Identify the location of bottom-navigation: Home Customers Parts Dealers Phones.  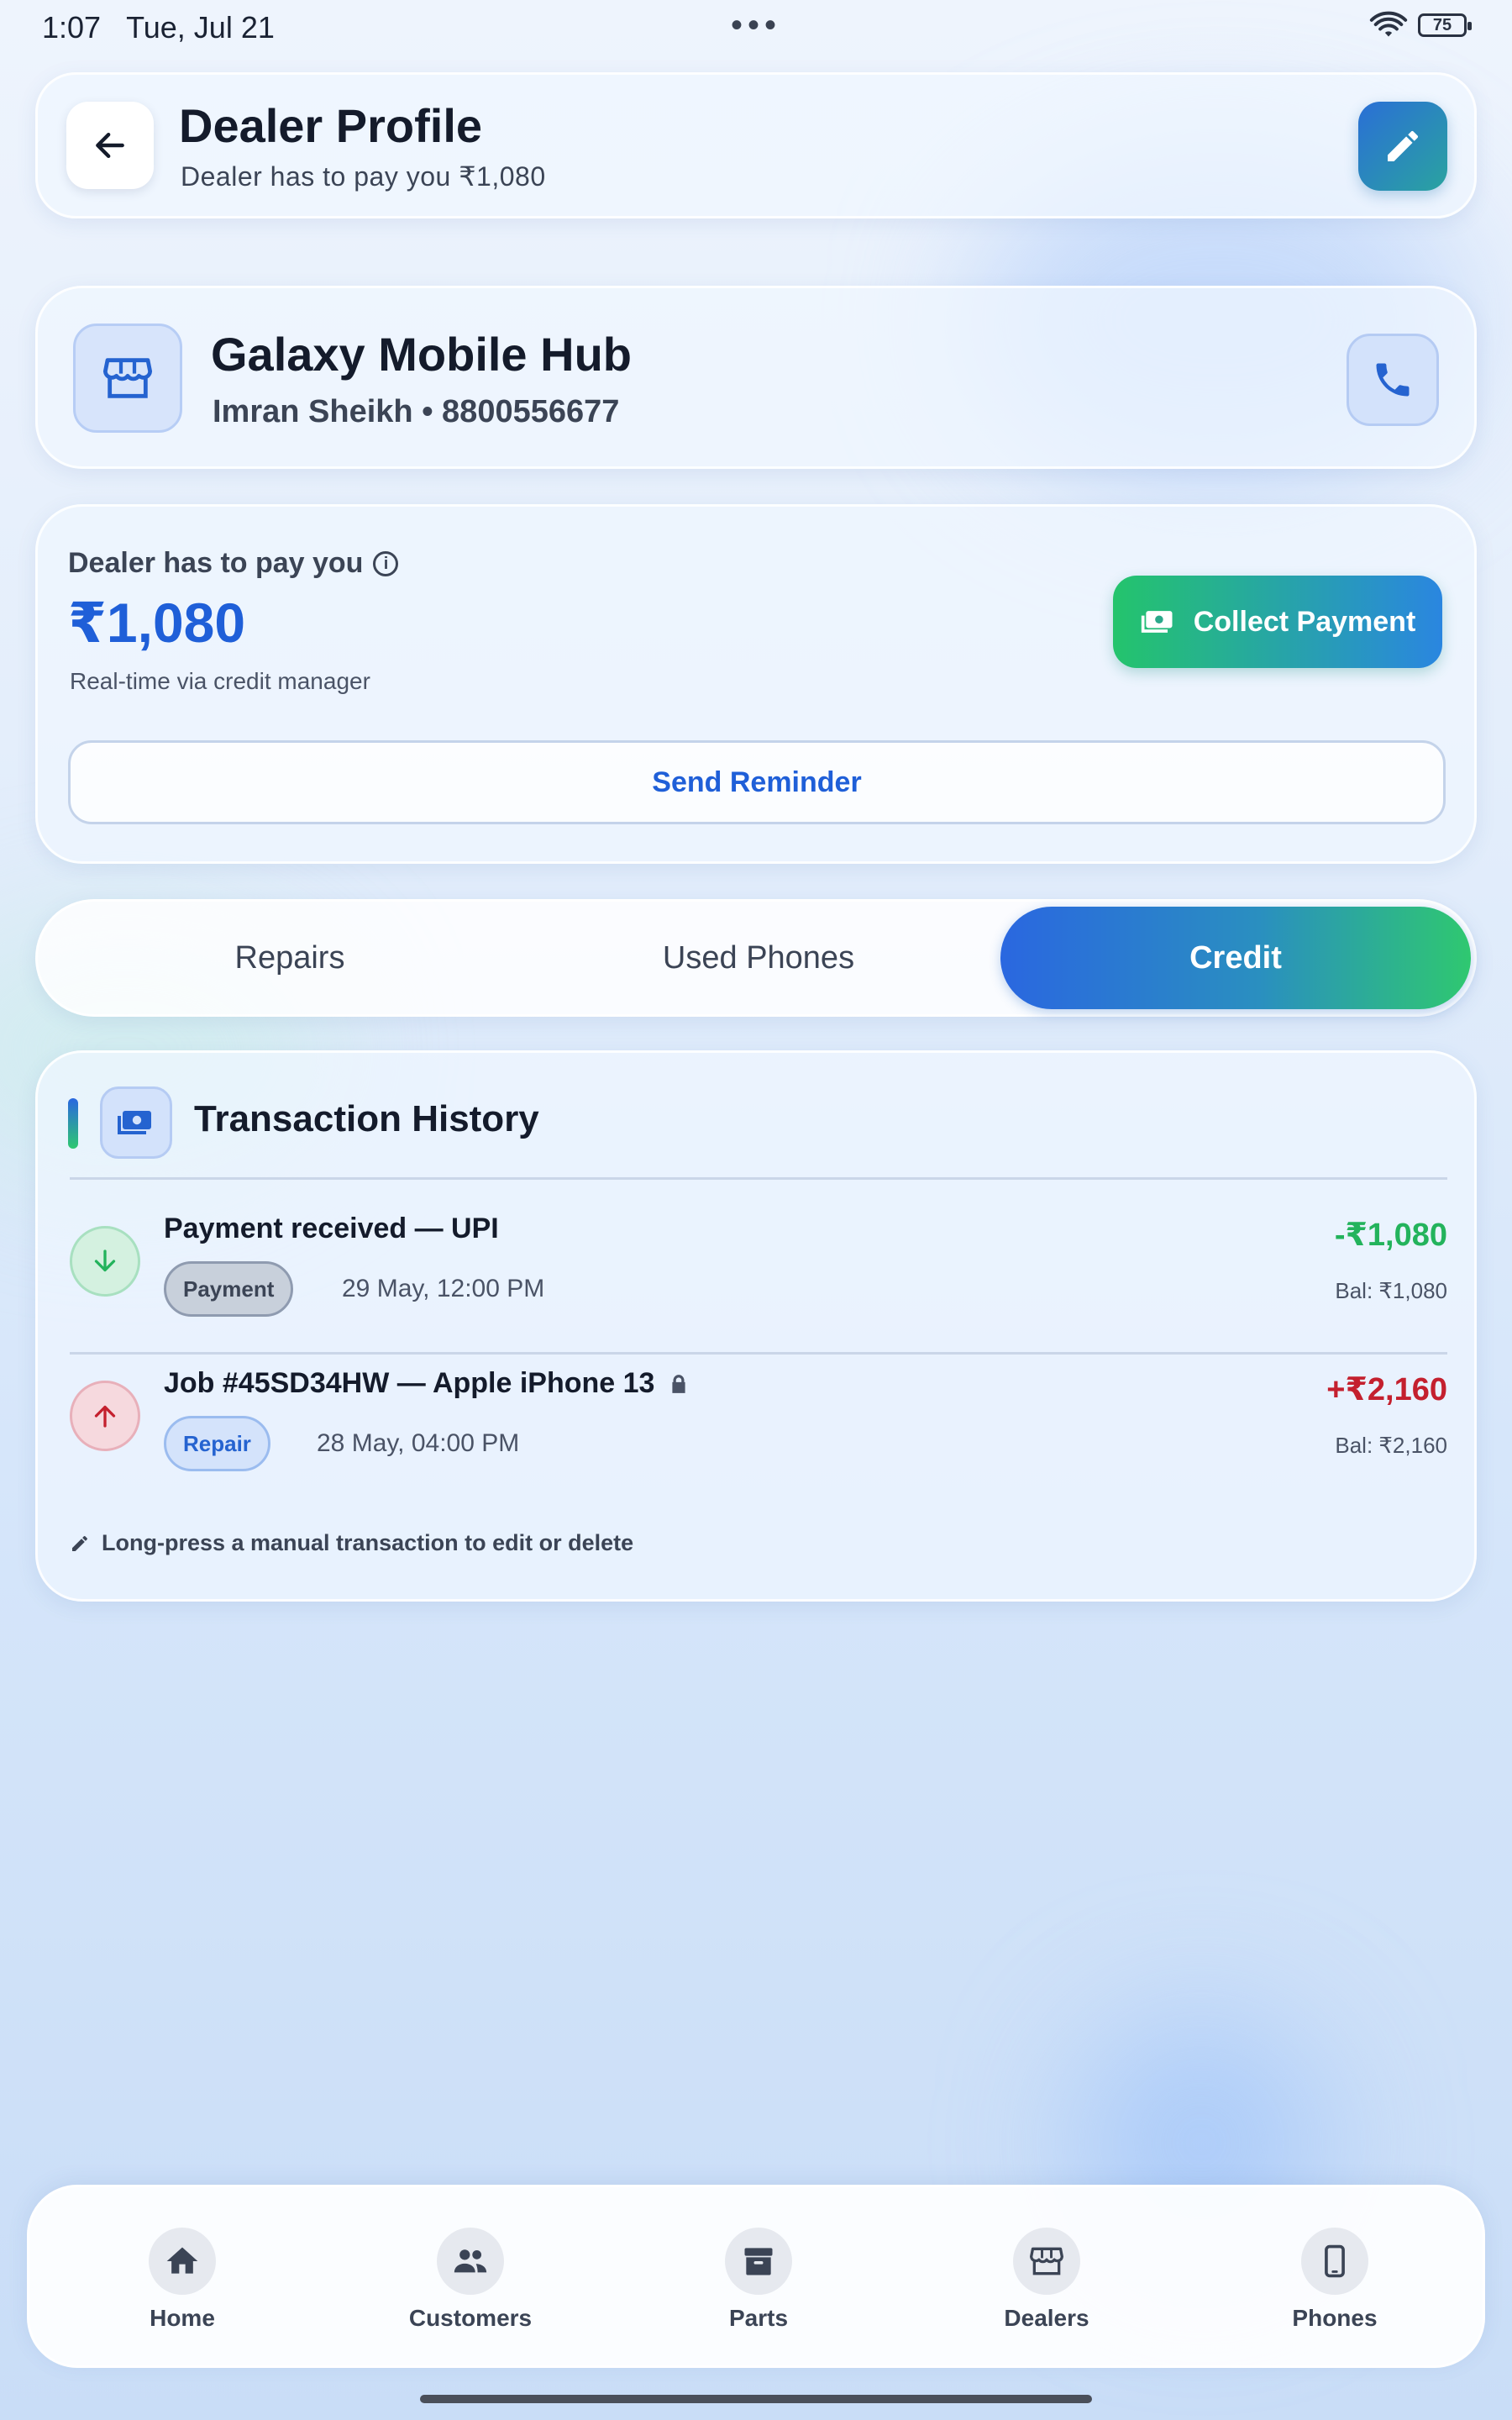
(756, 2276).